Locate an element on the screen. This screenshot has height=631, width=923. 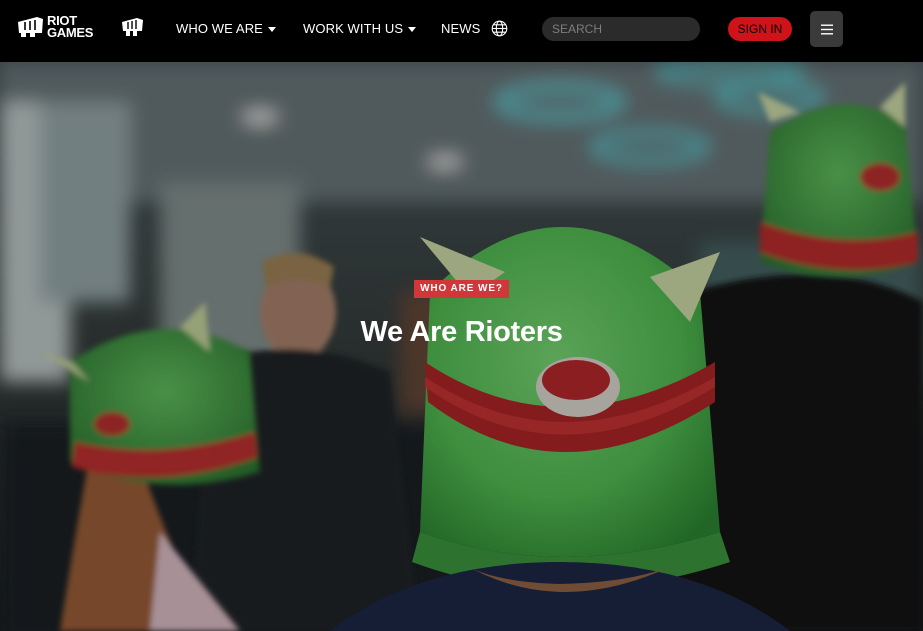
nav-work-with-us: WORK WITH US is located at coordinates (360, 28).